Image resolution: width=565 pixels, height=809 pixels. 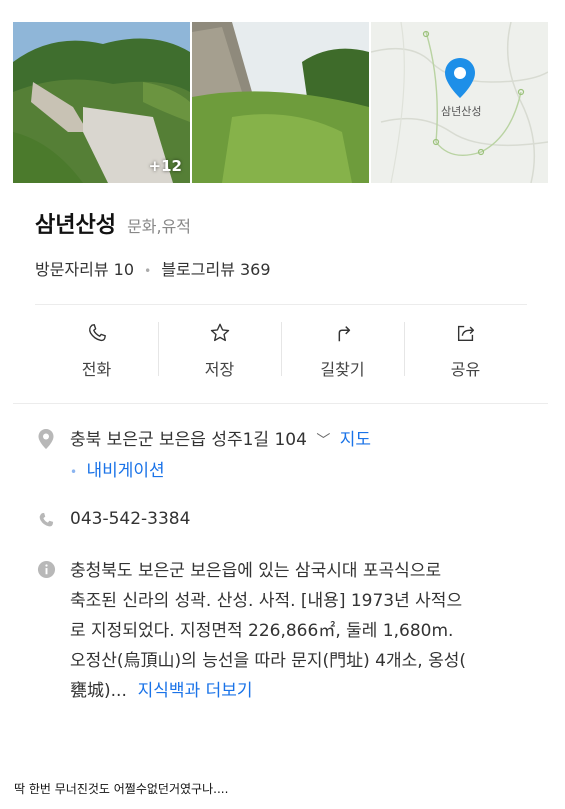 I want to click on address-text: 충북 보은군 보은읍 성주1길 104, so click(x=188, y=440).